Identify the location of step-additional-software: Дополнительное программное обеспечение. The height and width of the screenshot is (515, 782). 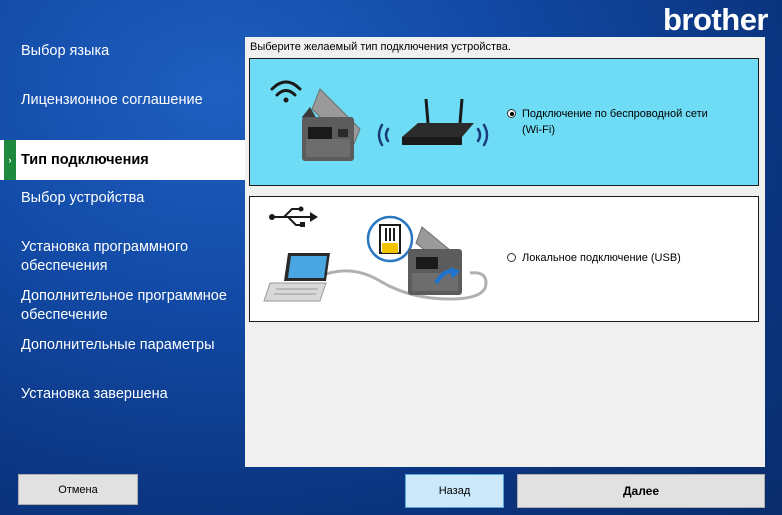
(122, 306).